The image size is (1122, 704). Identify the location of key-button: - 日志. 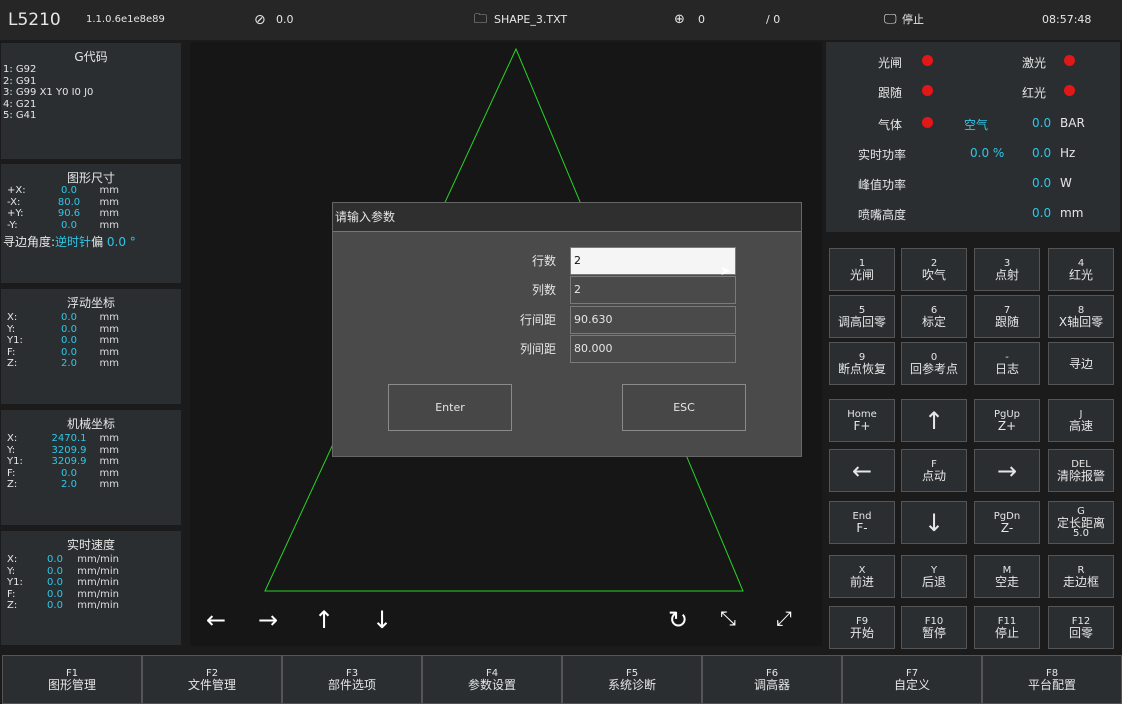
(1007, 363).